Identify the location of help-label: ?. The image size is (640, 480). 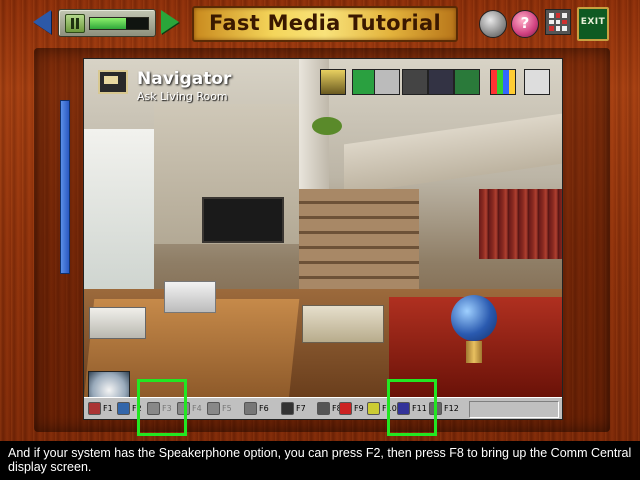
(525, 23).